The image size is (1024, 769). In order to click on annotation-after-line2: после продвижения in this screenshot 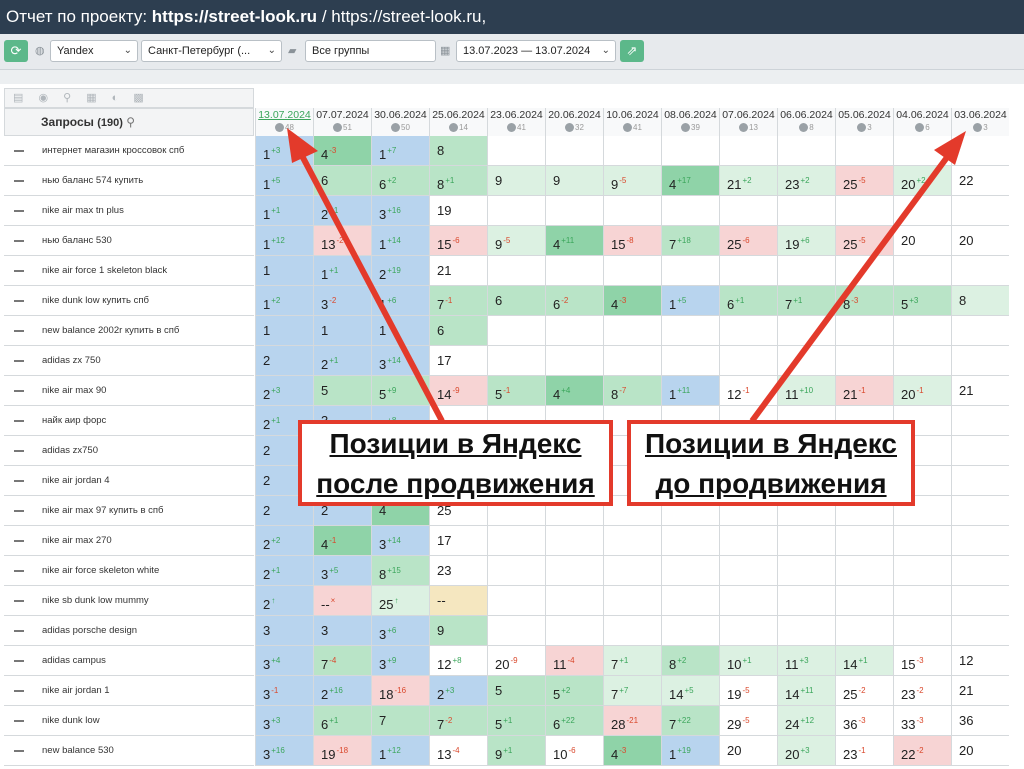, I will do `click(455, 483)`.